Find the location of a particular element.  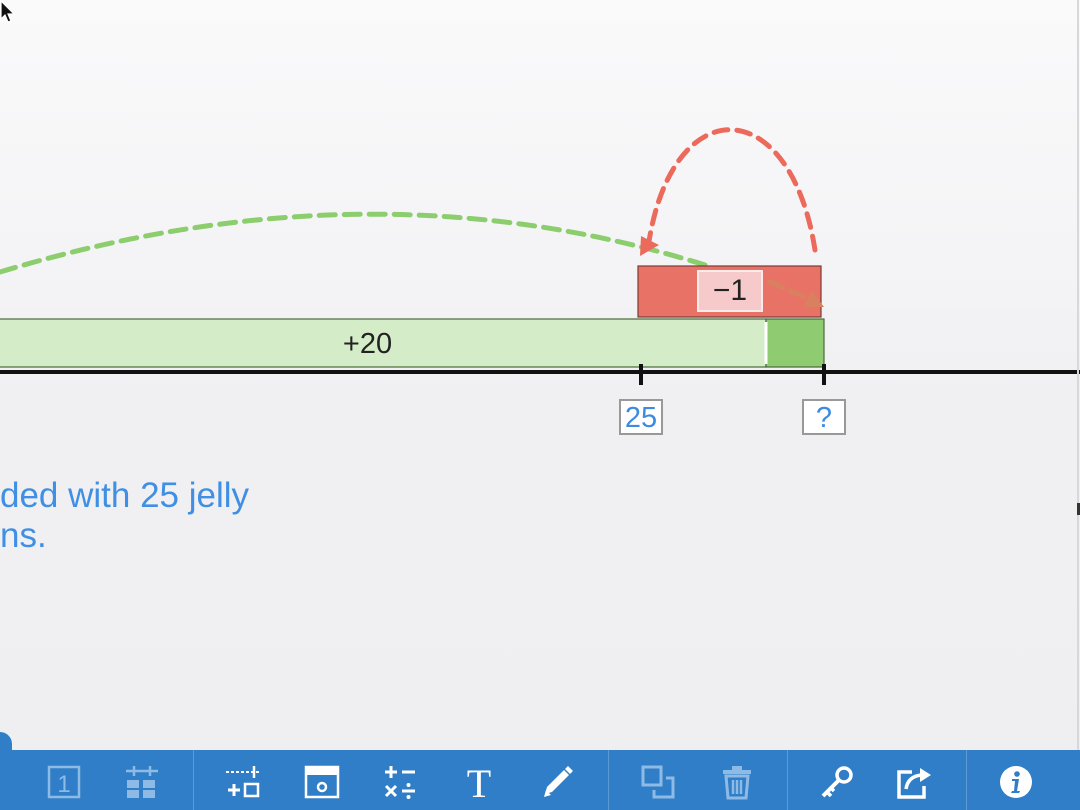

number-1-button: 1 is located at coordinates (64, 782).